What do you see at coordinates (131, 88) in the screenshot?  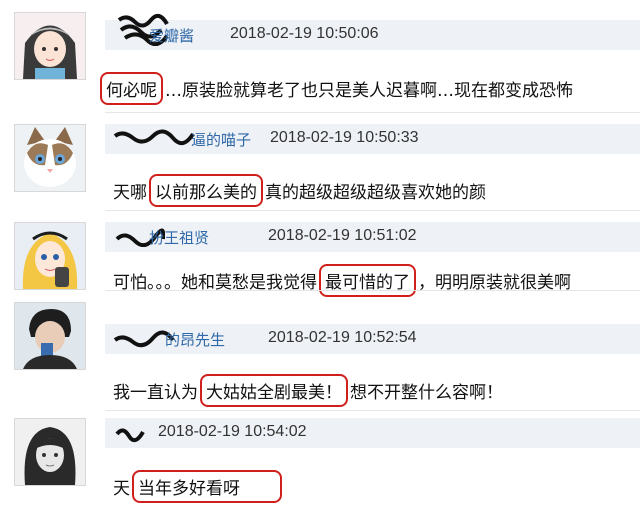 I see `highlighted-text: 何必呢` at bounding box center [131, 88].